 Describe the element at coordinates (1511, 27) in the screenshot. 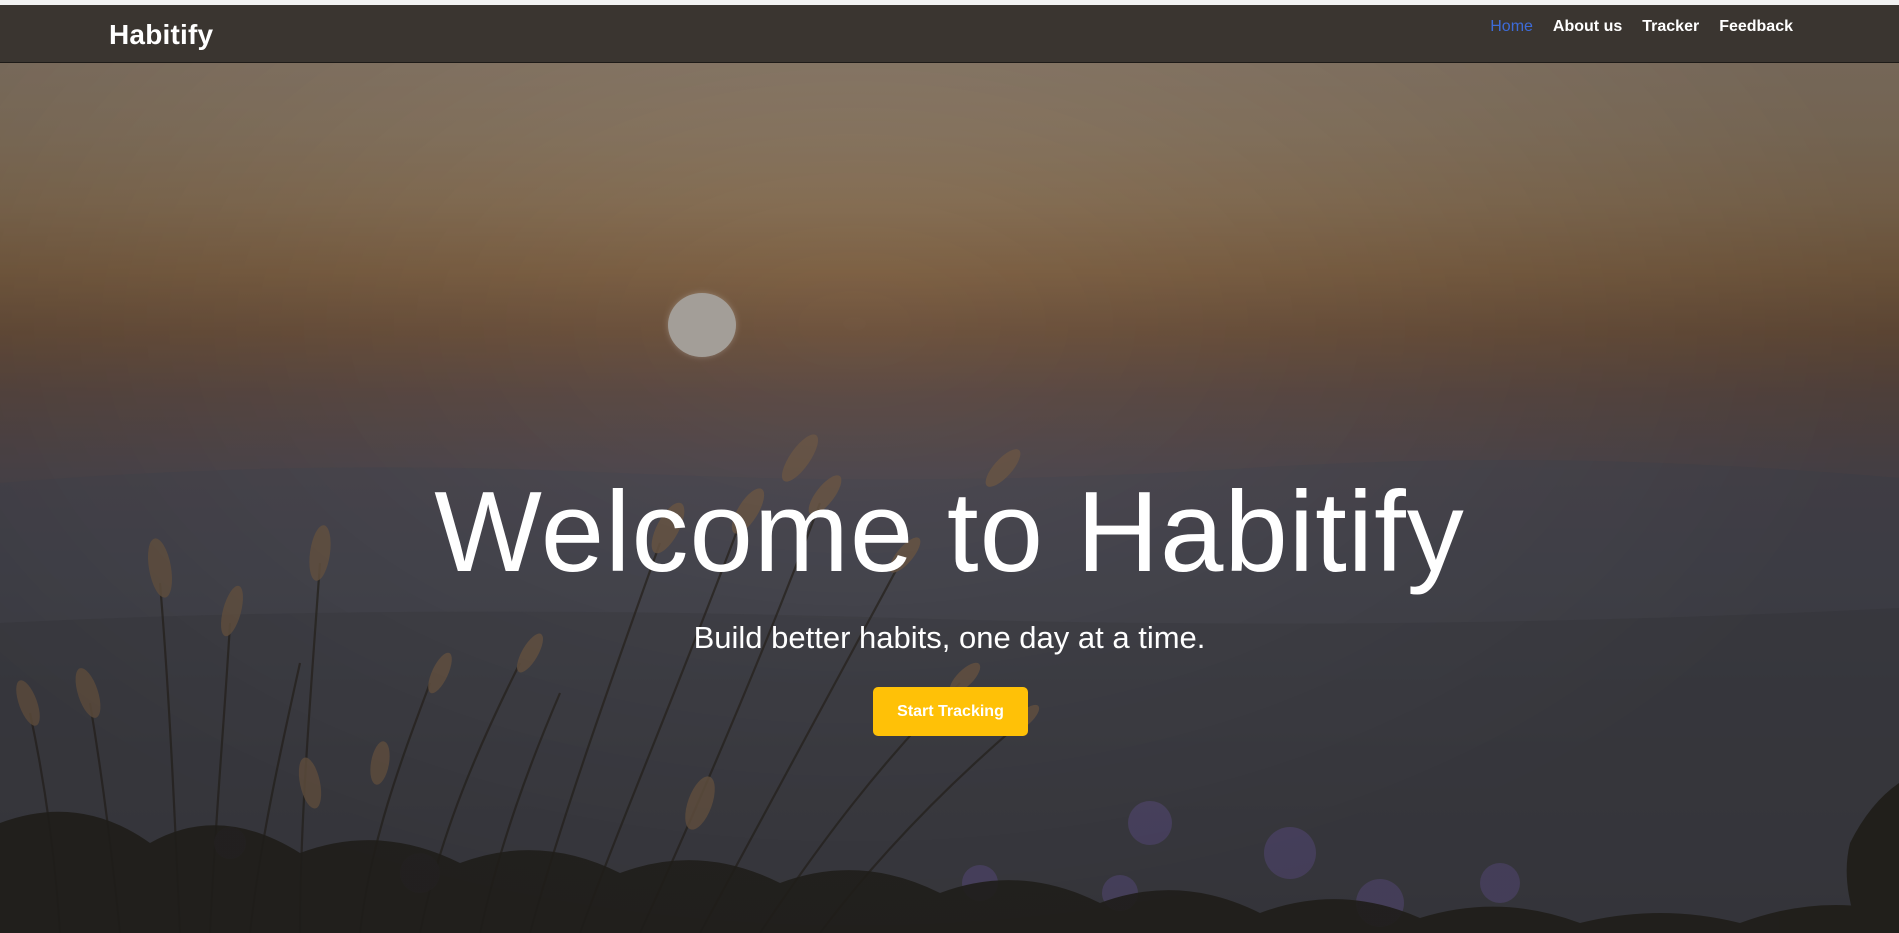

I see `nav-link-home: Home` at that location.